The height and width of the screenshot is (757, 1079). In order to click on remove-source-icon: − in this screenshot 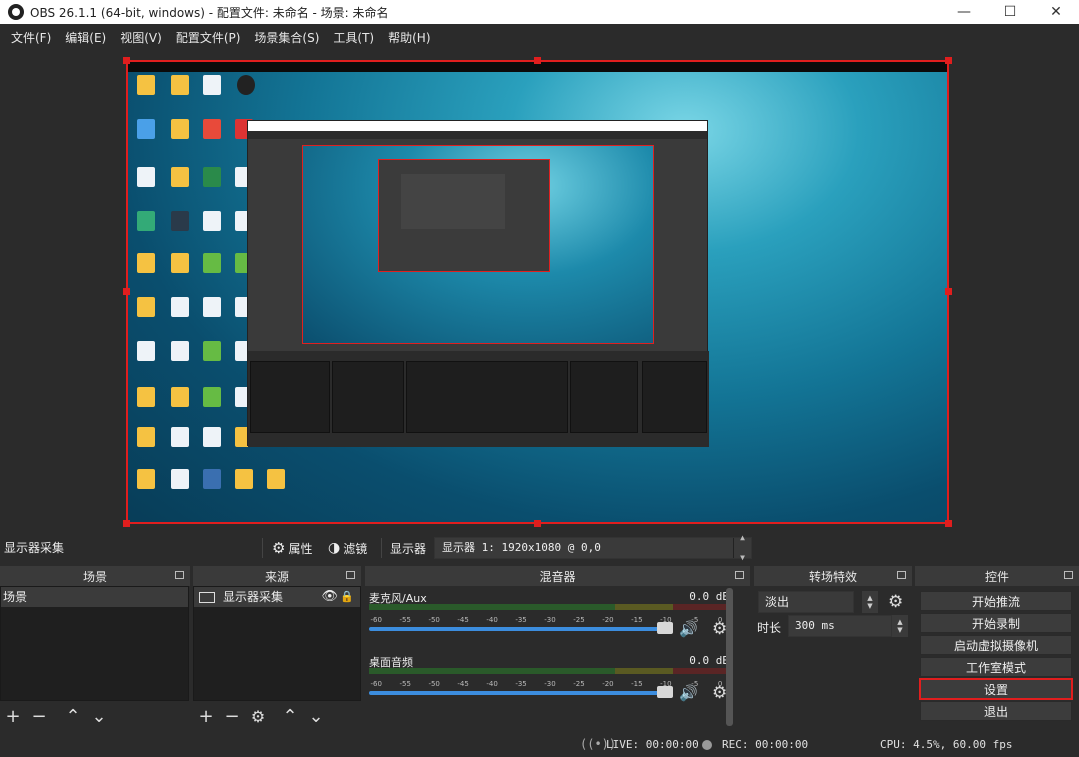, I will do `click(232, 716)`.